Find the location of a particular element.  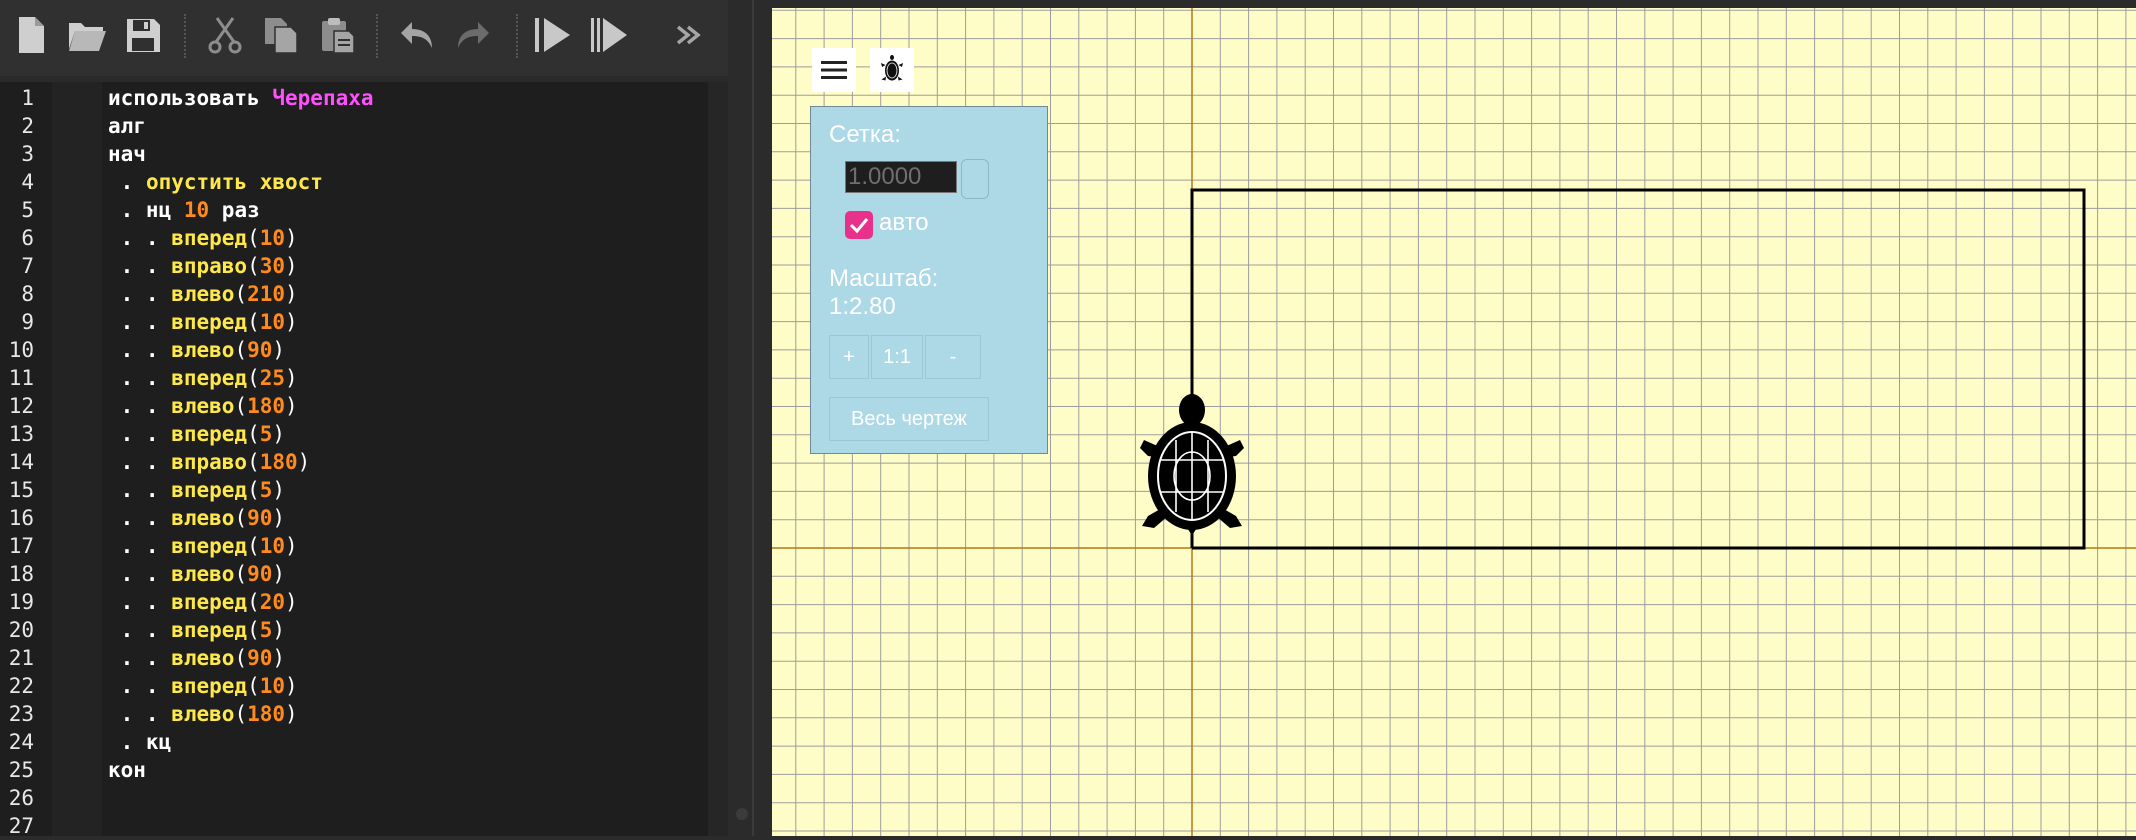

cut-button is located at coordinates (225, 35).